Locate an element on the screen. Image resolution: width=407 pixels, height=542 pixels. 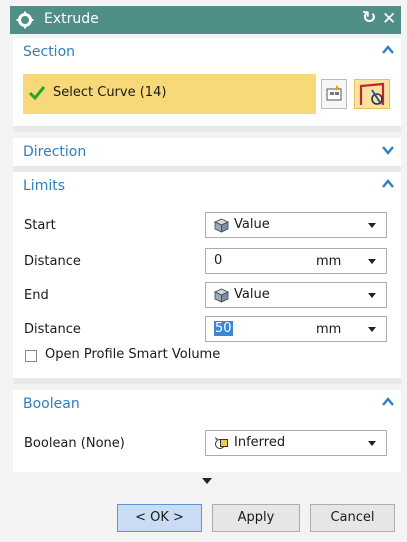
direction-header: Direction is located at coordinates (207, 152).